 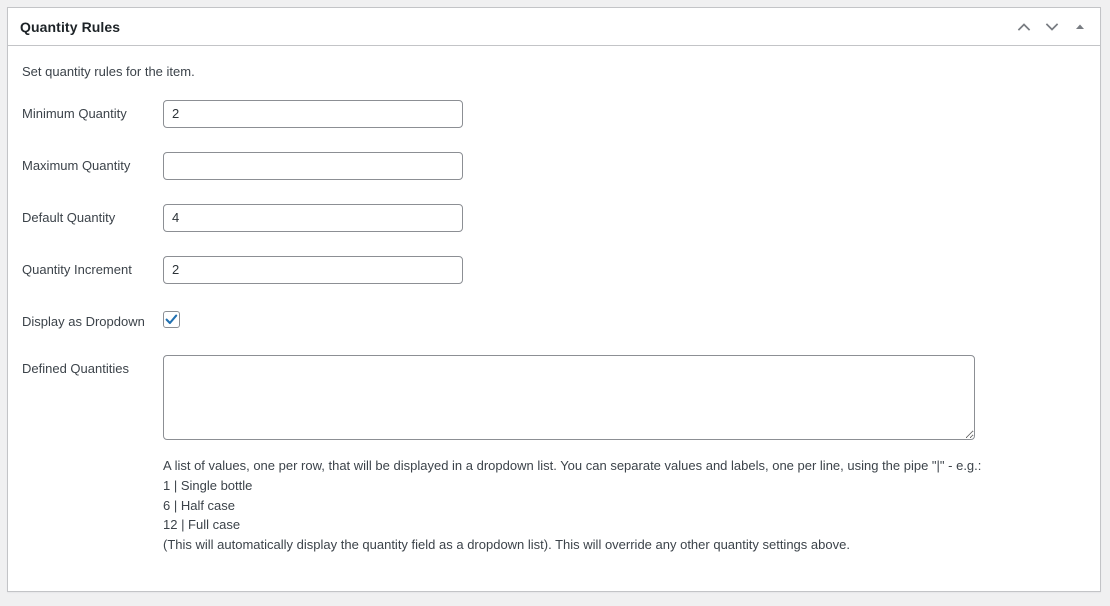 I want to click on page-title: Quantity Rules, so click(x=70, y=26).